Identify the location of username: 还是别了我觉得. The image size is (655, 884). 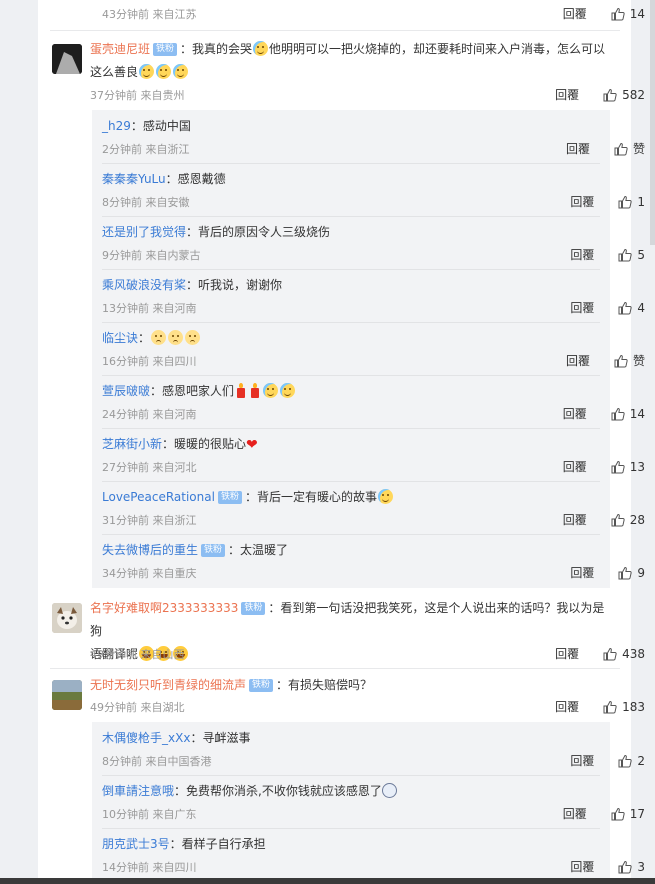
(144, 232).